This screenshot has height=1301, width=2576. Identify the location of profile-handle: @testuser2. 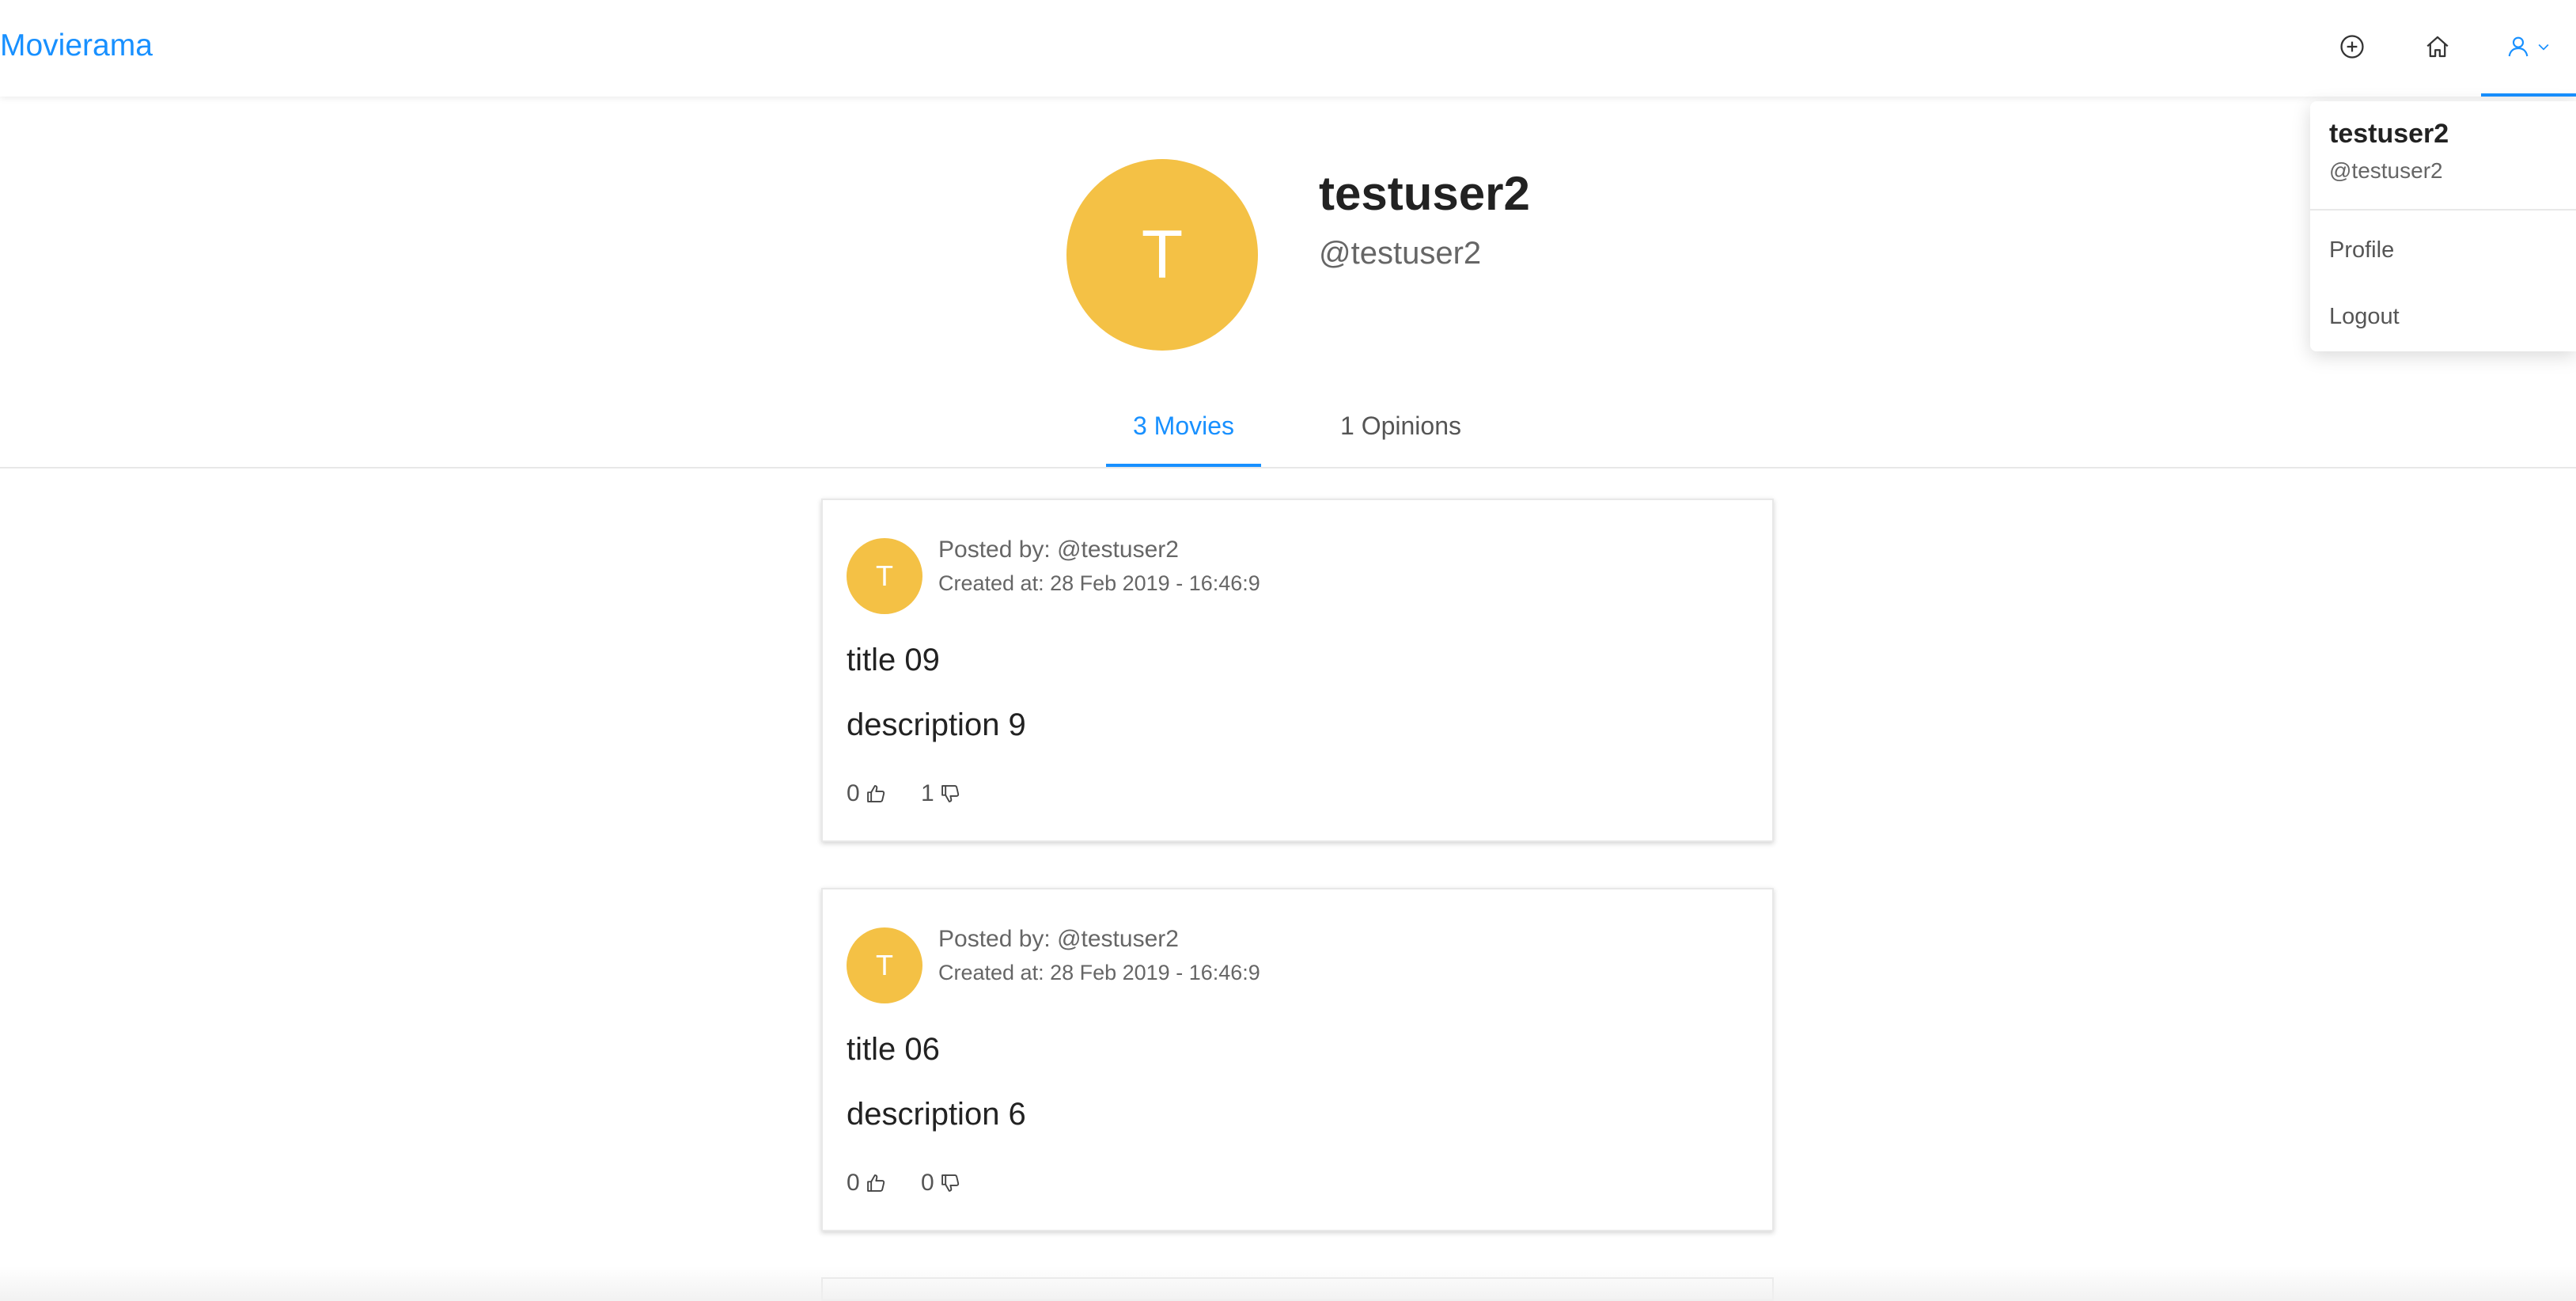
(1400, 253).